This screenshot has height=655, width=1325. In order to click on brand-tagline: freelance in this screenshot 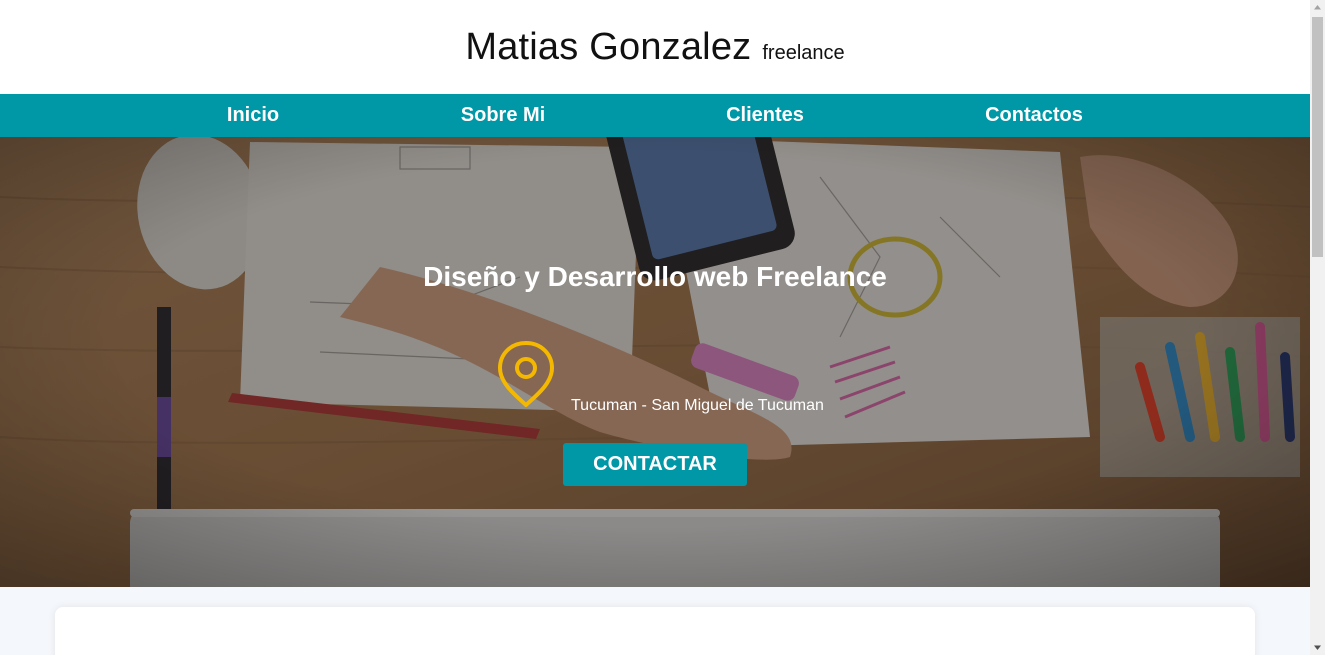, I will do `click(803, 52)`.